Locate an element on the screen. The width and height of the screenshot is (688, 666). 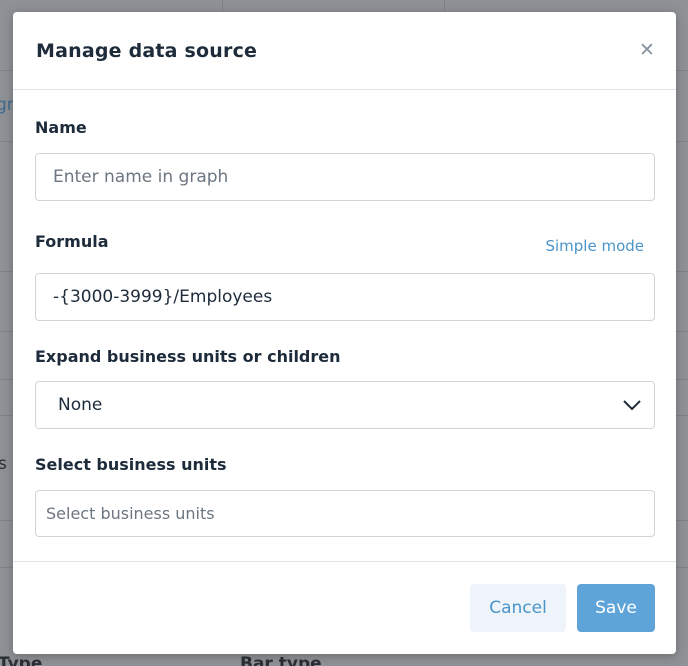
dialog-header: Manage data source ✕ is located at coordinates (344, 51).